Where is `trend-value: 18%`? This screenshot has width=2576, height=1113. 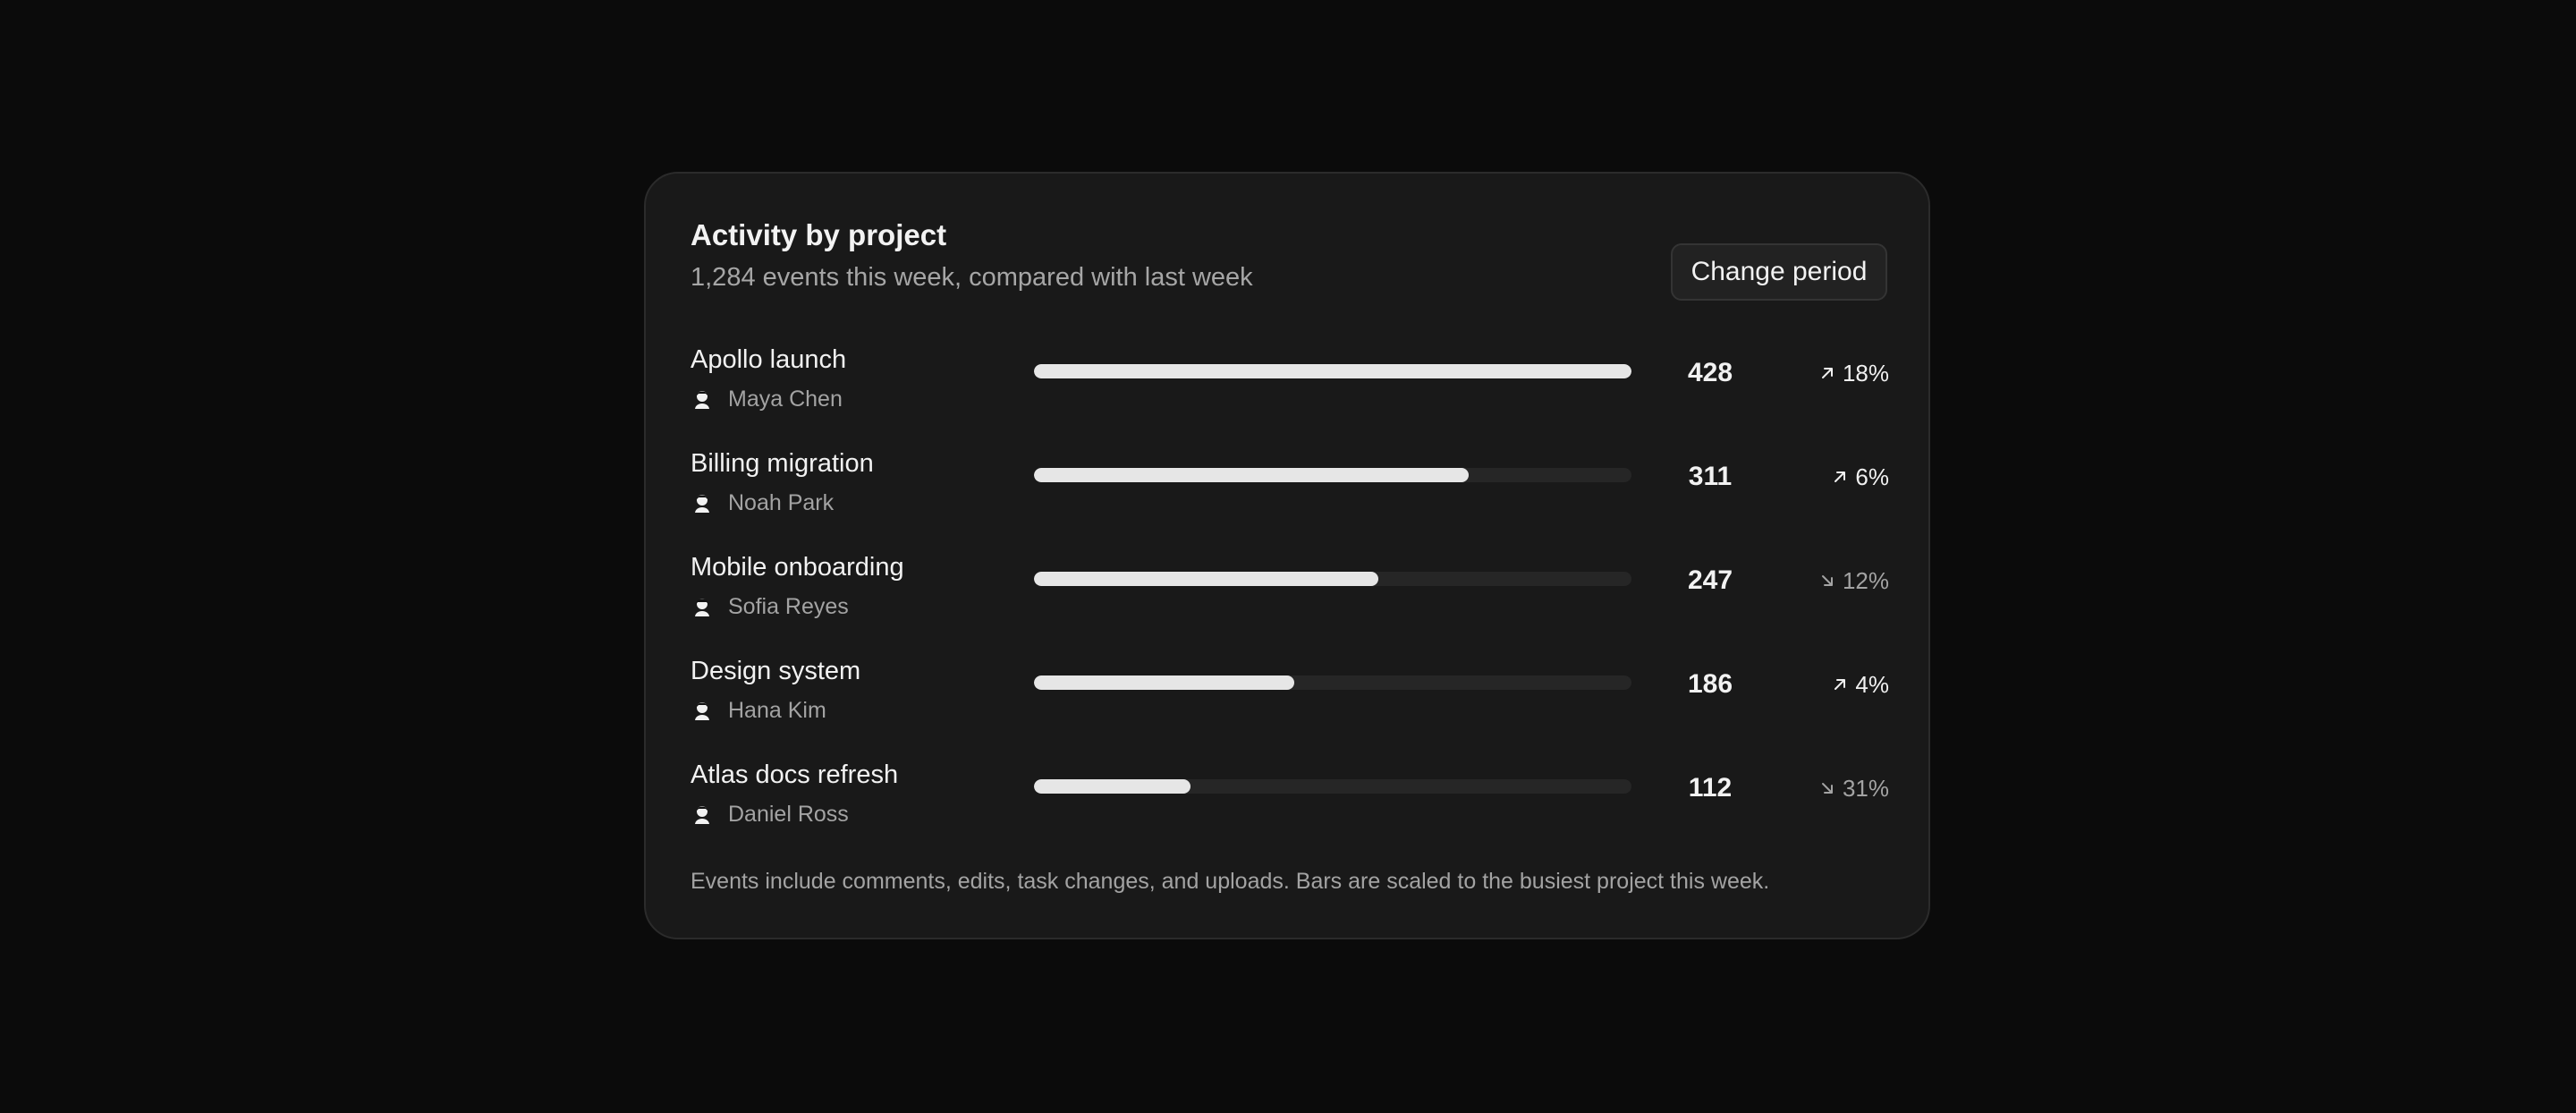
trend-value: 18% is located at coordinates (1865, 373).